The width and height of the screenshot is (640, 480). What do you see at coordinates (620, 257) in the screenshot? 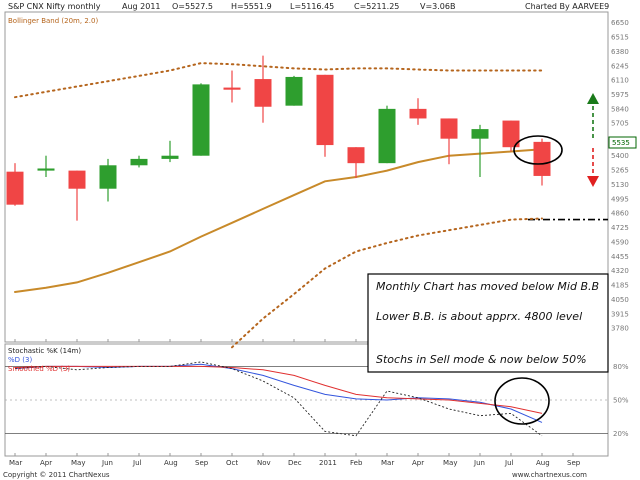
I see `price-ytick-label: 4455` at bounding box center [620, 257].